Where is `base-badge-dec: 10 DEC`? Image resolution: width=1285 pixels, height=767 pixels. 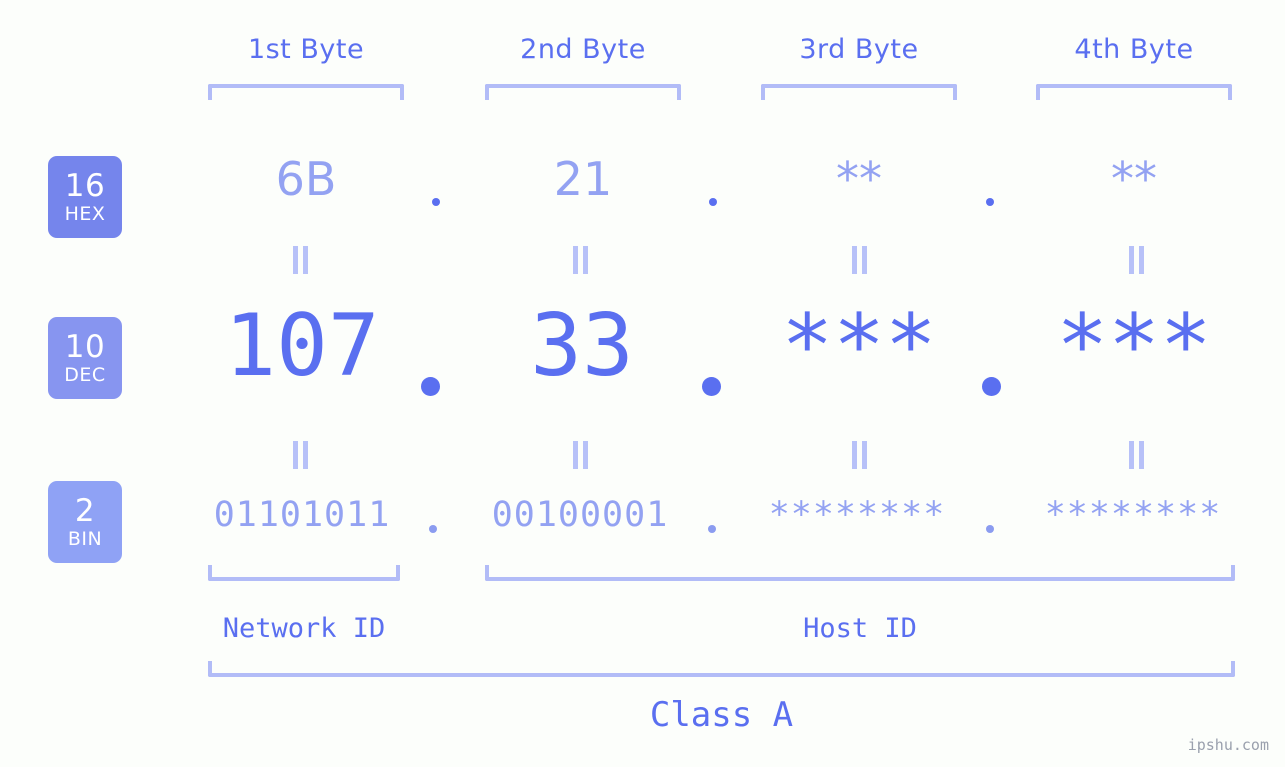
base-badge-dec: 10 DEC is located at coordinates (85, 358).